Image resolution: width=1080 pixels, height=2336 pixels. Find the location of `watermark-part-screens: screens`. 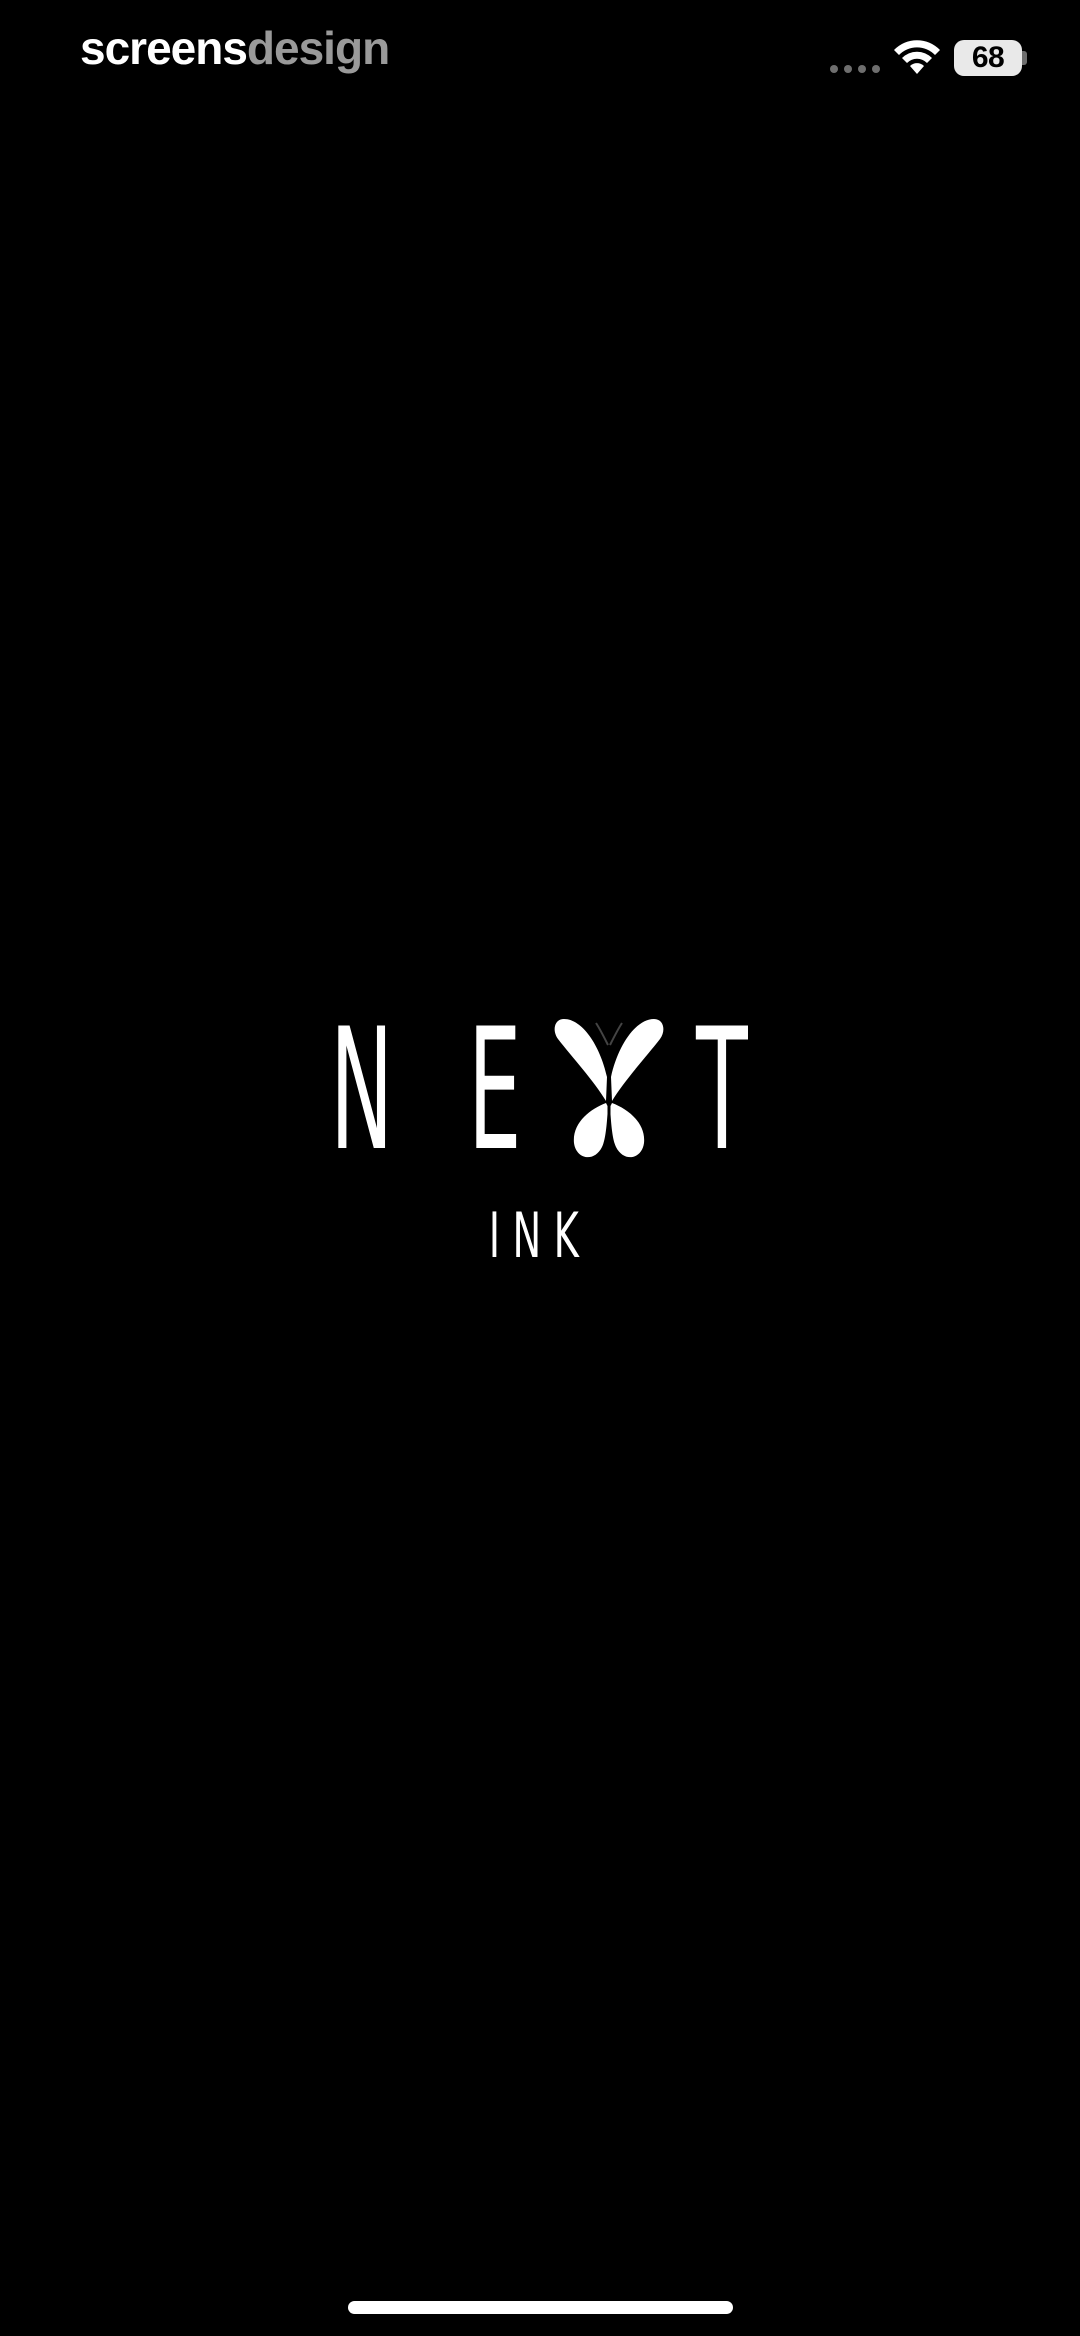

watermark-part-screens: screens is located at coordinates (164, 48).